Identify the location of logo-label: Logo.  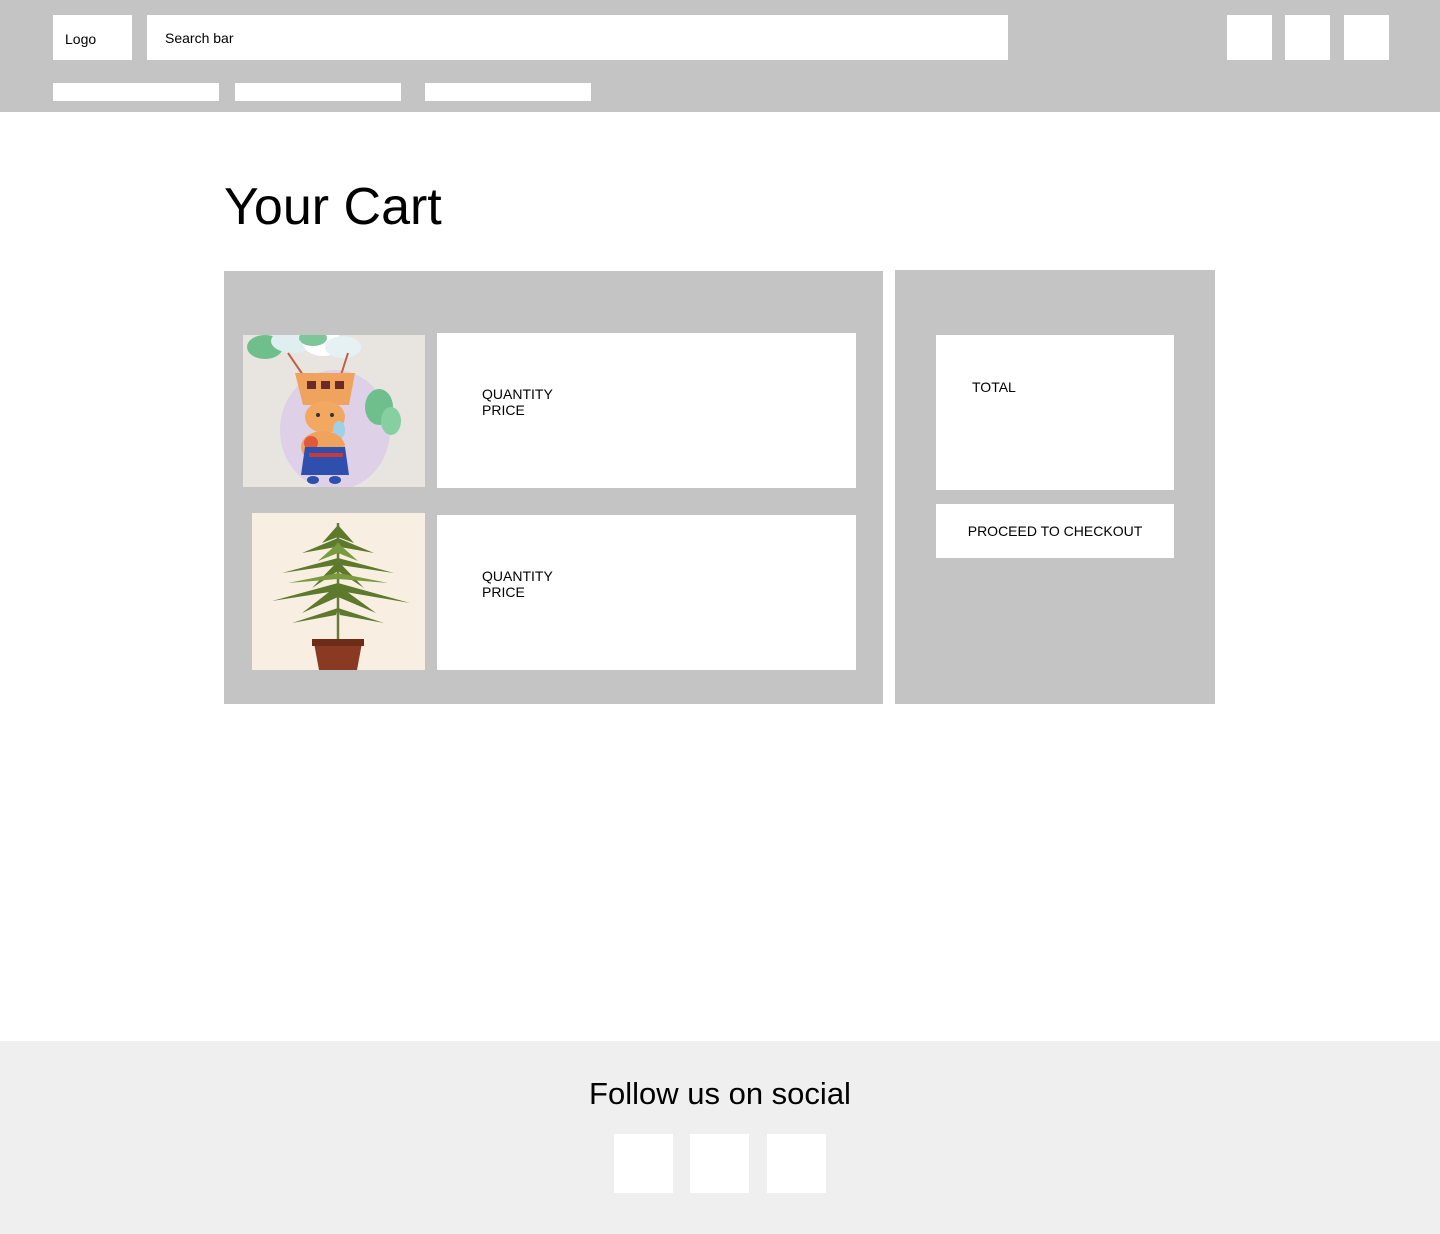
(81, 39).